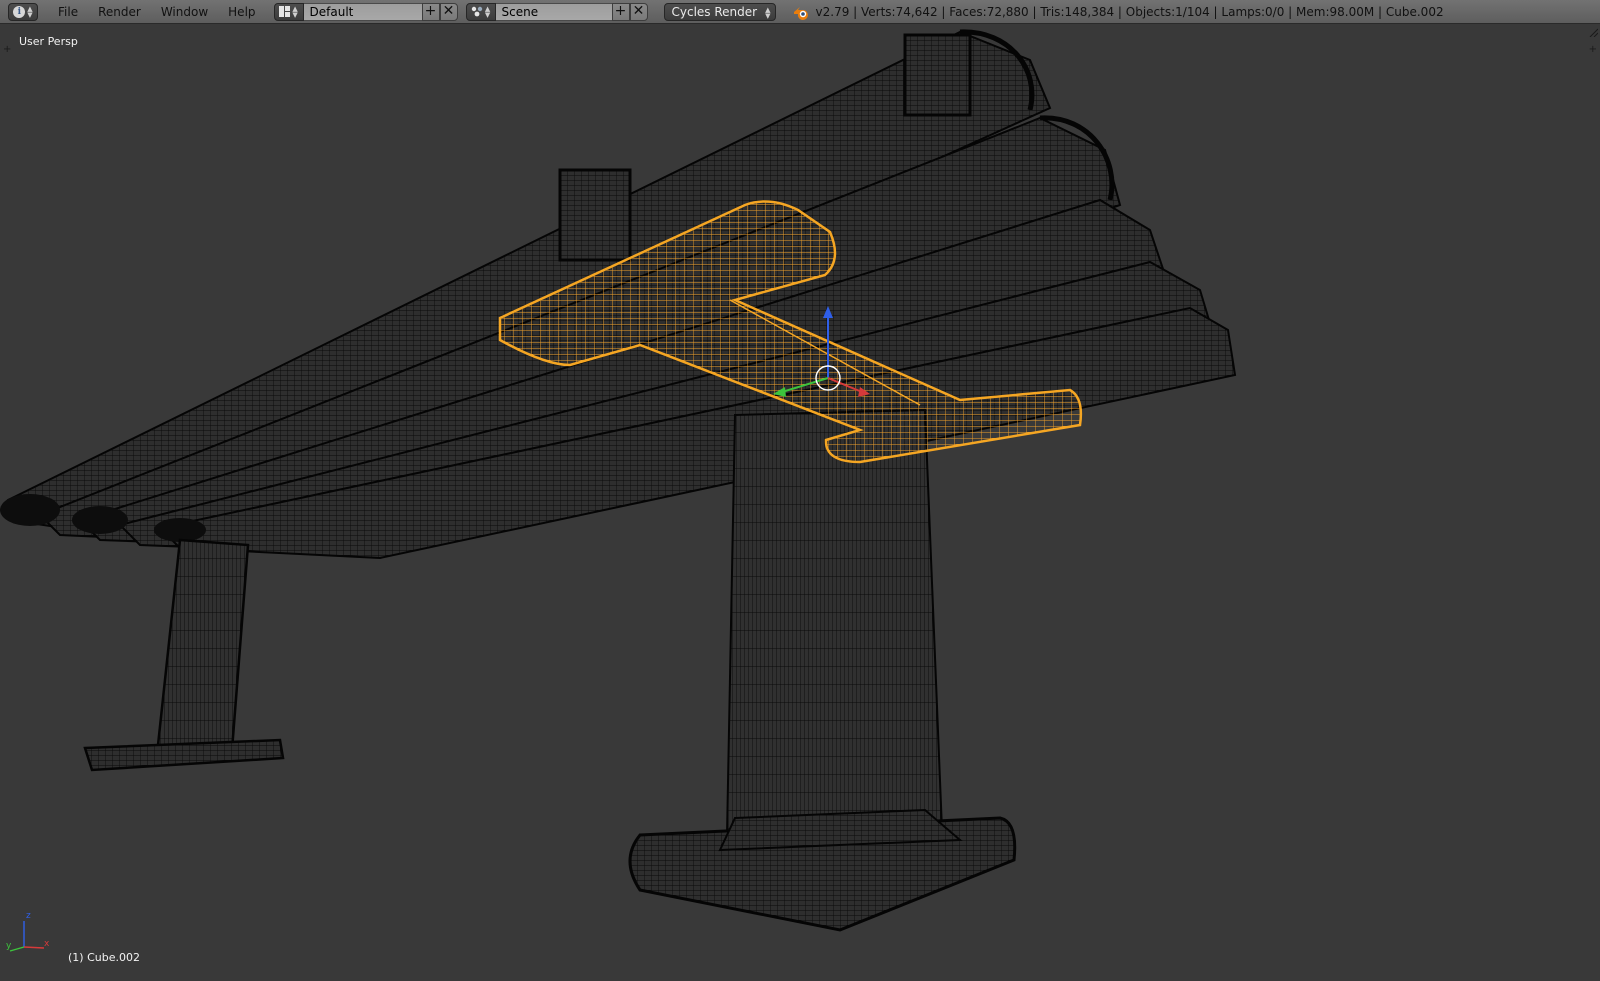 This screenshot has height=981, width=1600. What do you see at coordinates (68, 12) in the screenshot?
I see `menu-file: File` at bounding box center [68, 12].